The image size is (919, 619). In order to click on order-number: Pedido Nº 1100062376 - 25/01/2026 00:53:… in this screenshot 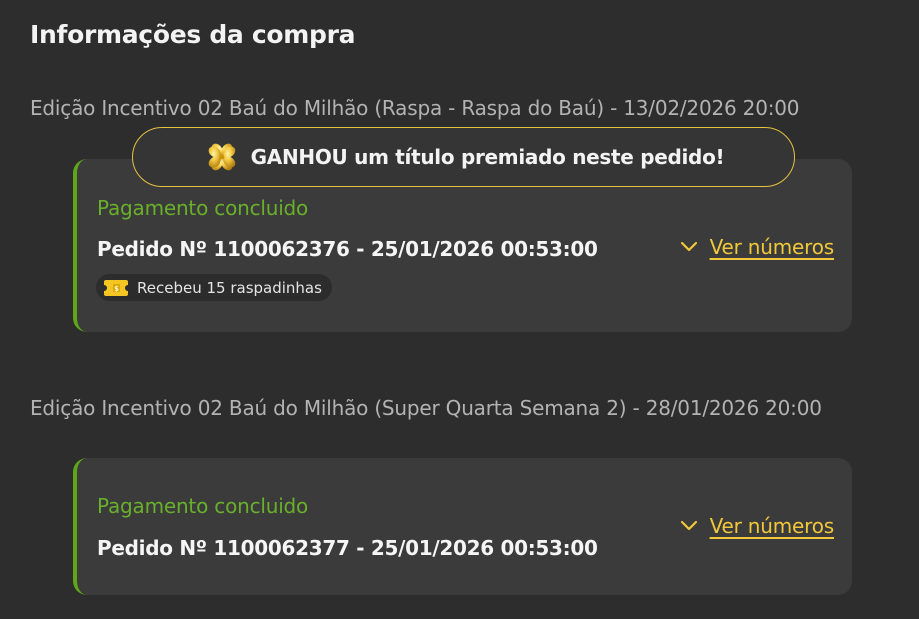, I will do `click(347, 249)`.